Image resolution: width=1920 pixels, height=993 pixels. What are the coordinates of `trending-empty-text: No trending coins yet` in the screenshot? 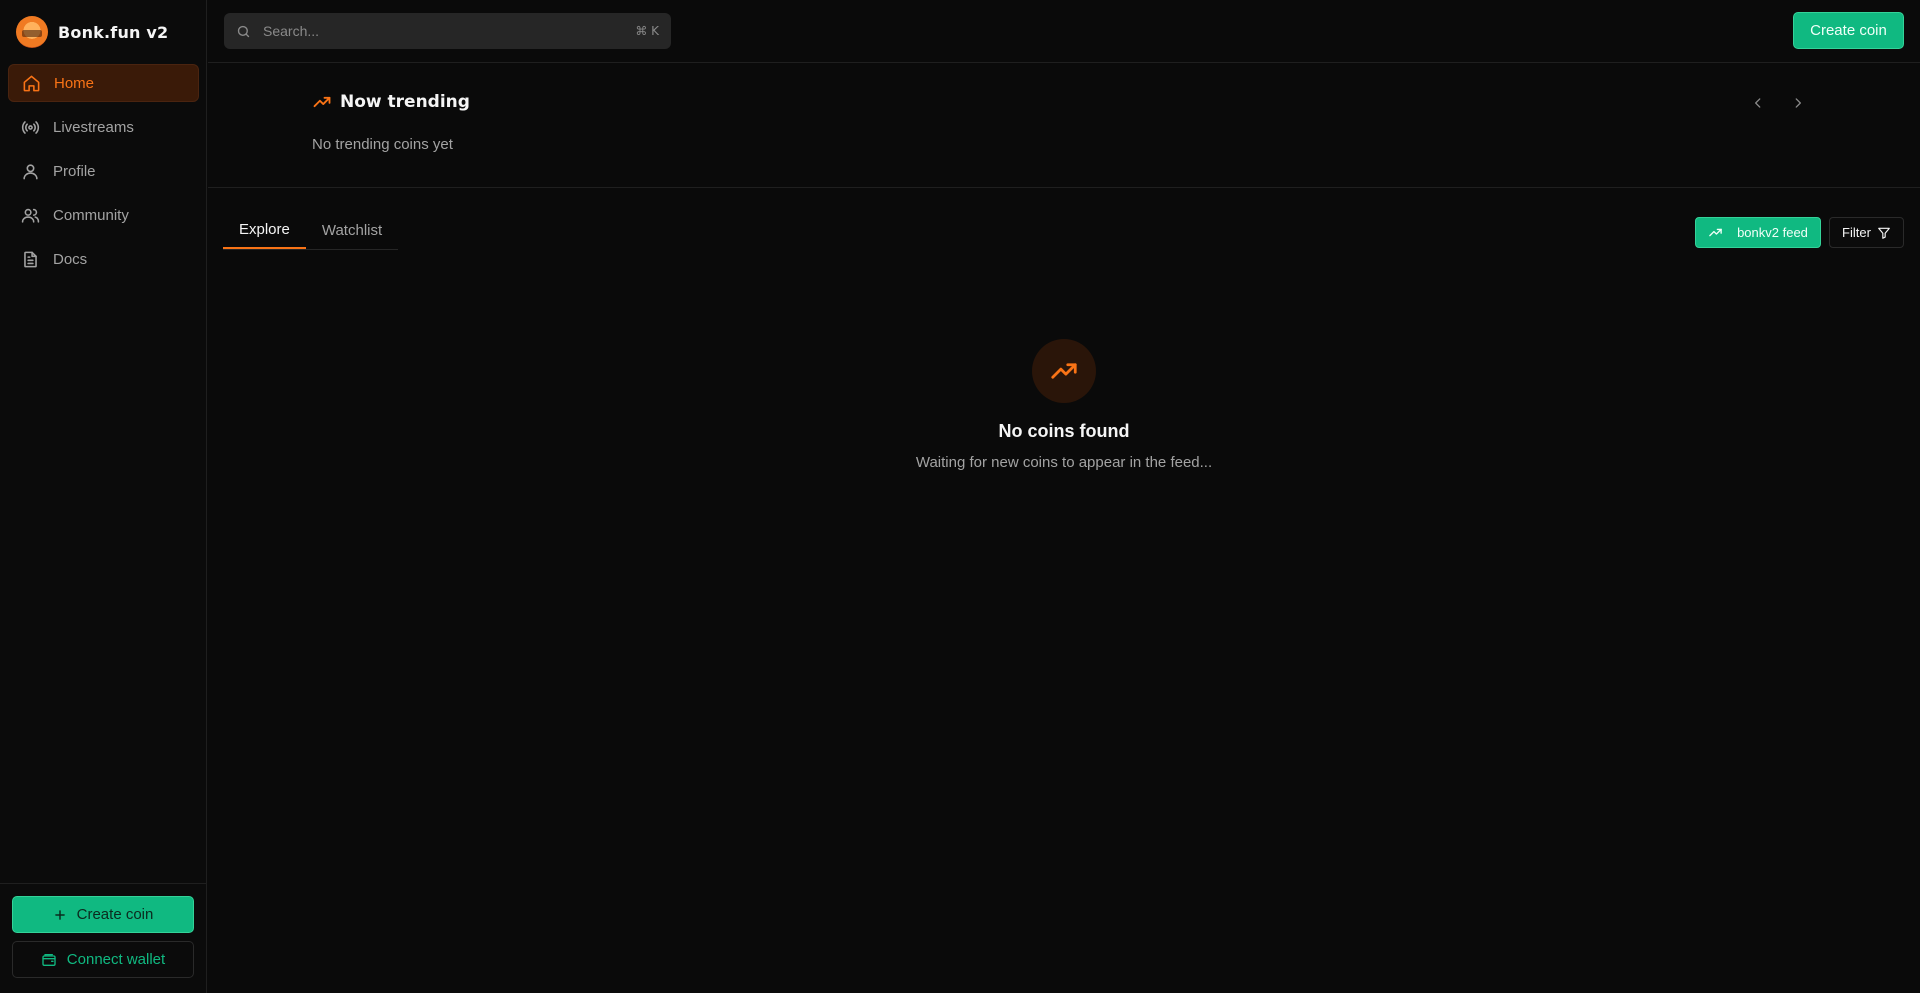 It's located at (382, 144).